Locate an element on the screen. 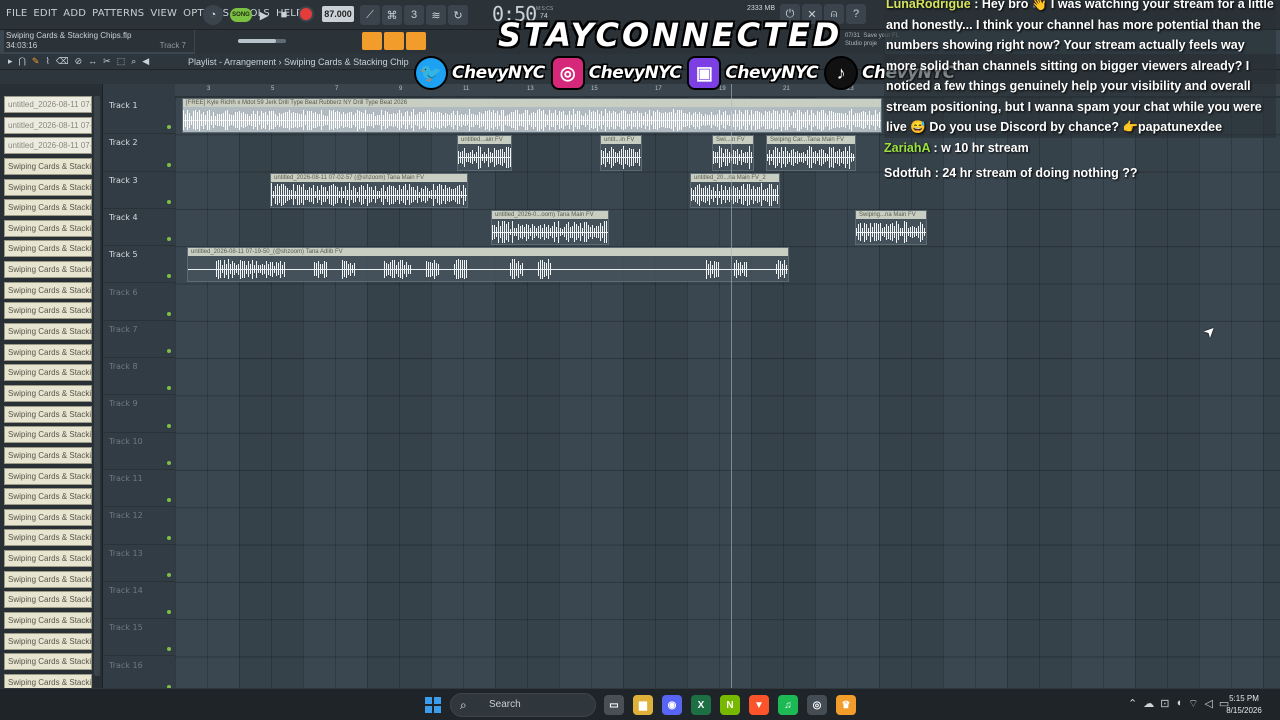 The image size is (1280, 720). excel-icon: X is located at coordinates (701, 705).